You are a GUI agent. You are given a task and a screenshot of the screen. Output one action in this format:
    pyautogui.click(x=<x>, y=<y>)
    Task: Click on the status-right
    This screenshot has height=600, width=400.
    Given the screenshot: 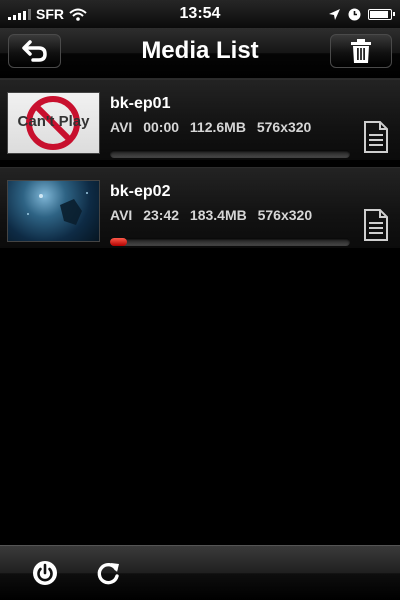 What is the action you would take?
    pyautogui.click(x=323, y=14)
    